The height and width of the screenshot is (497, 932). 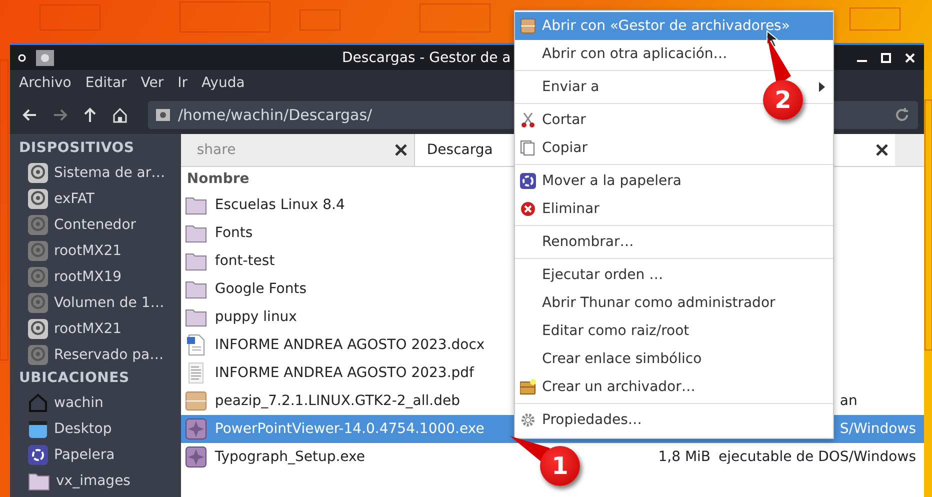 I want to click on menu-item: Eliminar, so click(x=674, y=209).